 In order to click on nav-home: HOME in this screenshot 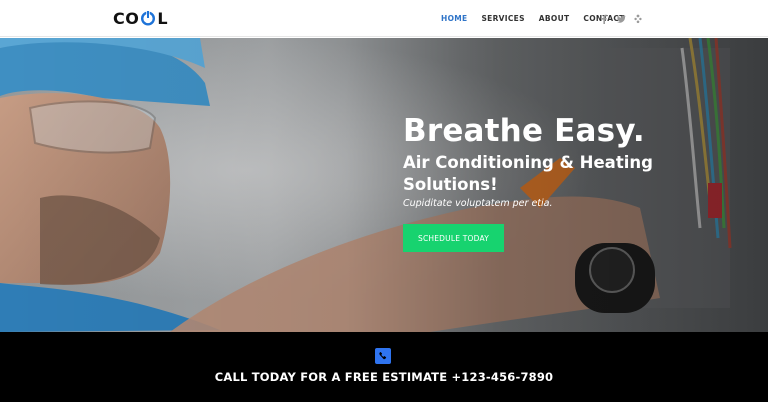, I will do `click(454, 18)`.